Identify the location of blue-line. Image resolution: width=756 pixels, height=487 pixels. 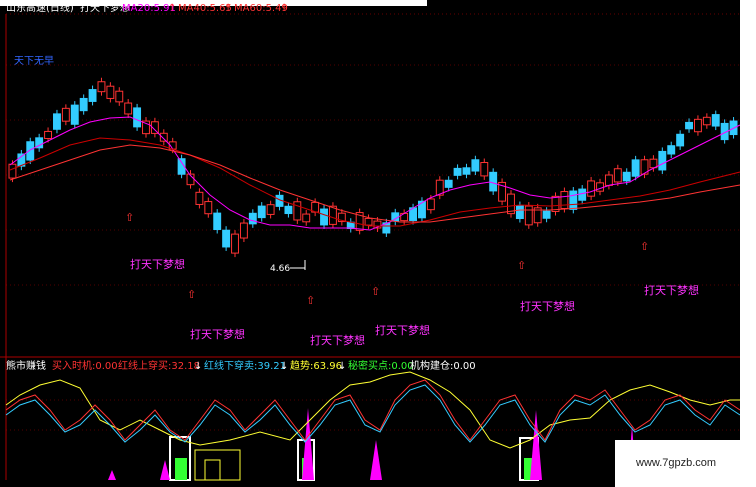
(373, 413).